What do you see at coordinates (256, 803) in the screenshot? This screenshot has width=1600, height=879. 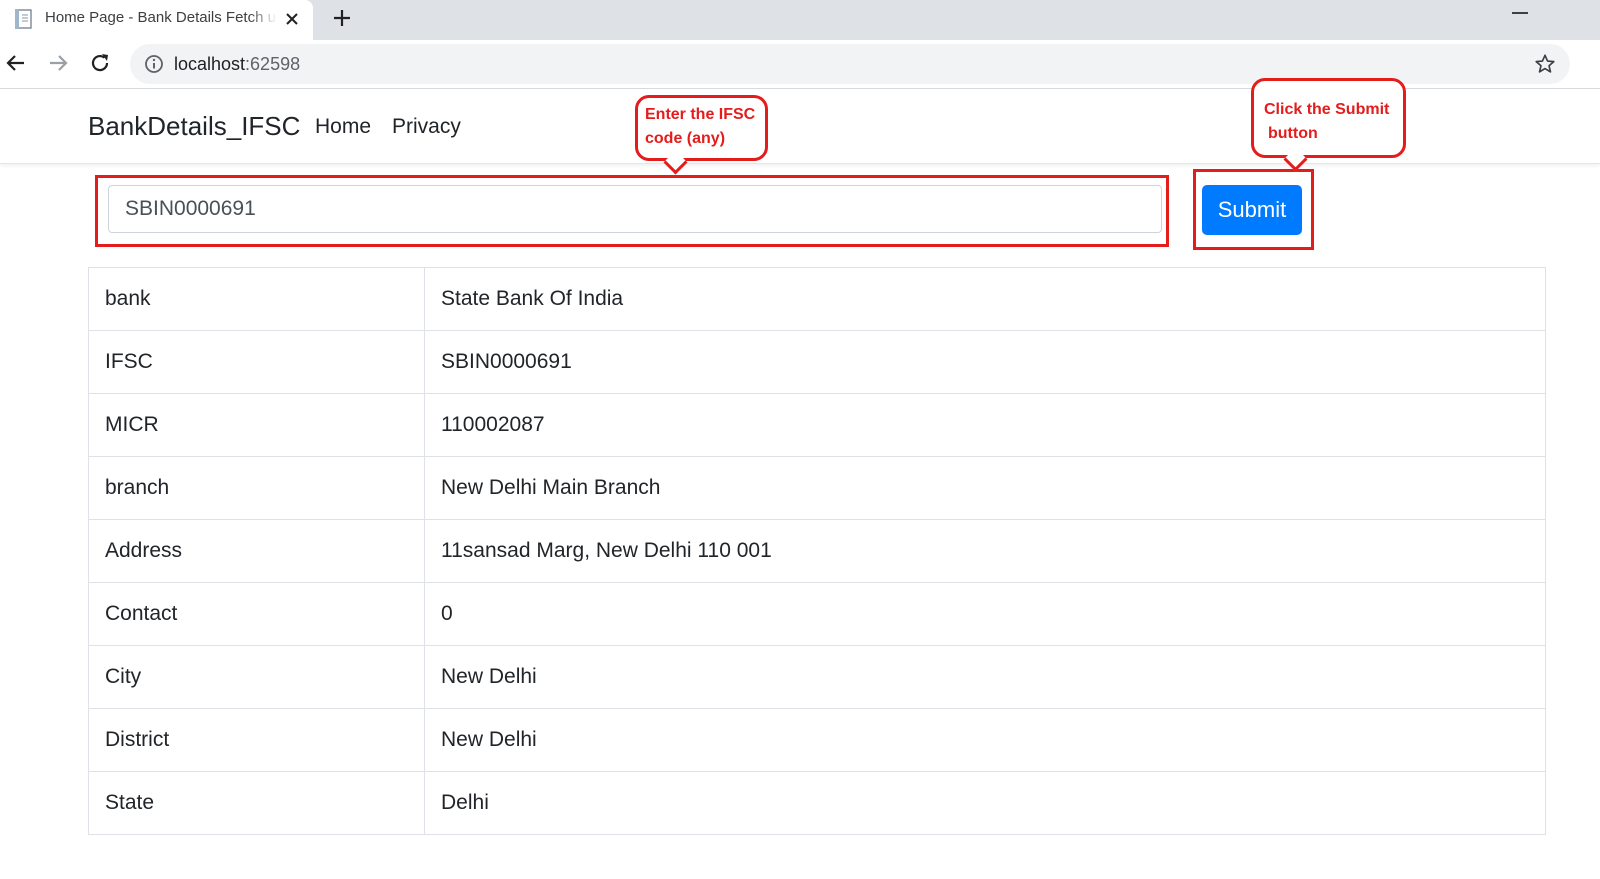 I see `field-name-cell: State` at bounding box center [256, 803].